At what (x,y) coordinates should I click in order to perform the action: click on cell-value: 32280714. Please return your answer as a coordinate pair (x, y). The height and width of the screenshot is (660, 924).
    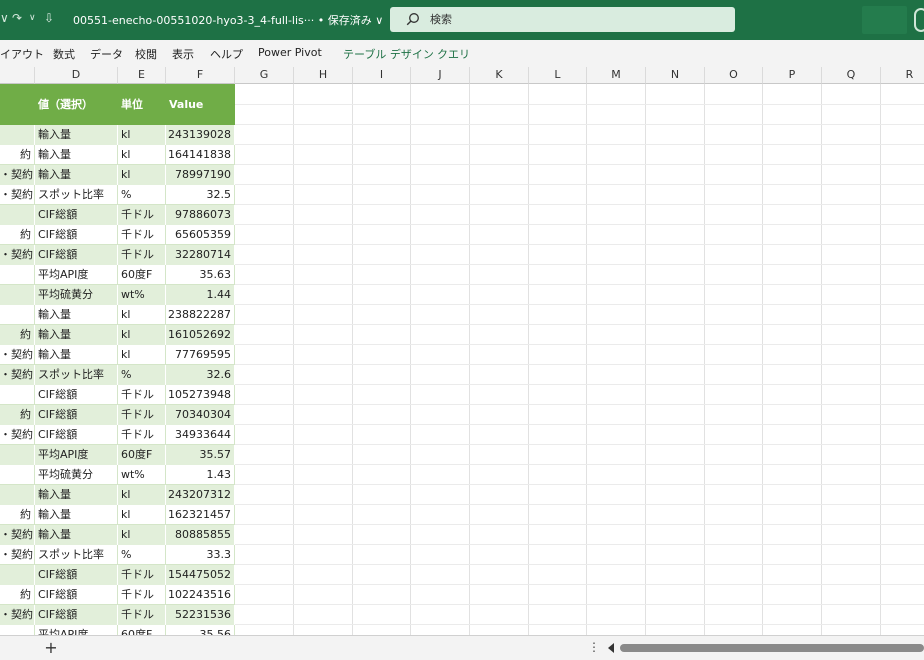
    Looking at the image, I should click on (200, 255).